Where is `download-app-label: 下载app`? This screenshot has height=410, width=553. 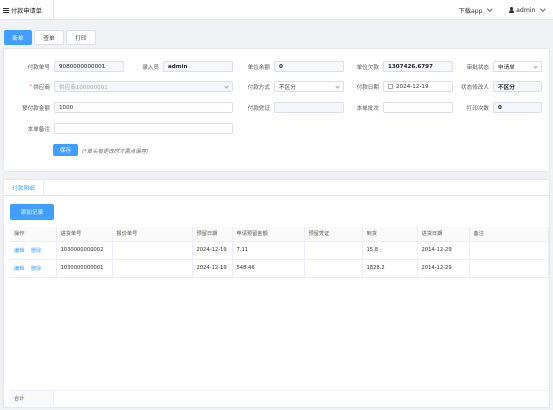
download-app-label: 下载app is located at coordinates (470, 11).